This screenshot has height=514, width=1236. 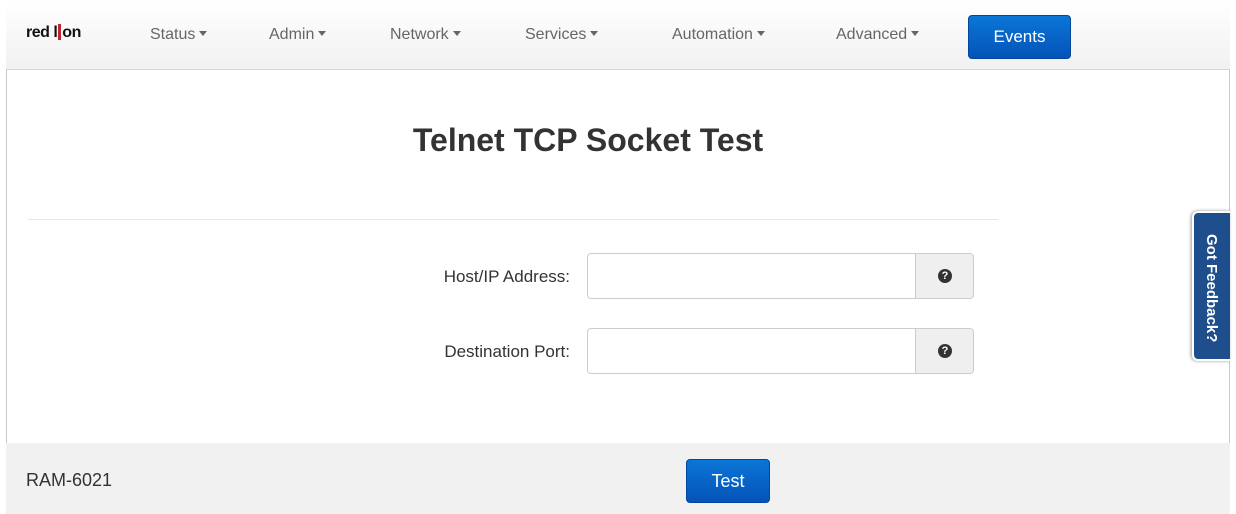 What do you see at coordinates (506, 276) in the screenshot?
I see `host-ip-label: Host/IP Address:` at bounding box center [506, 276].